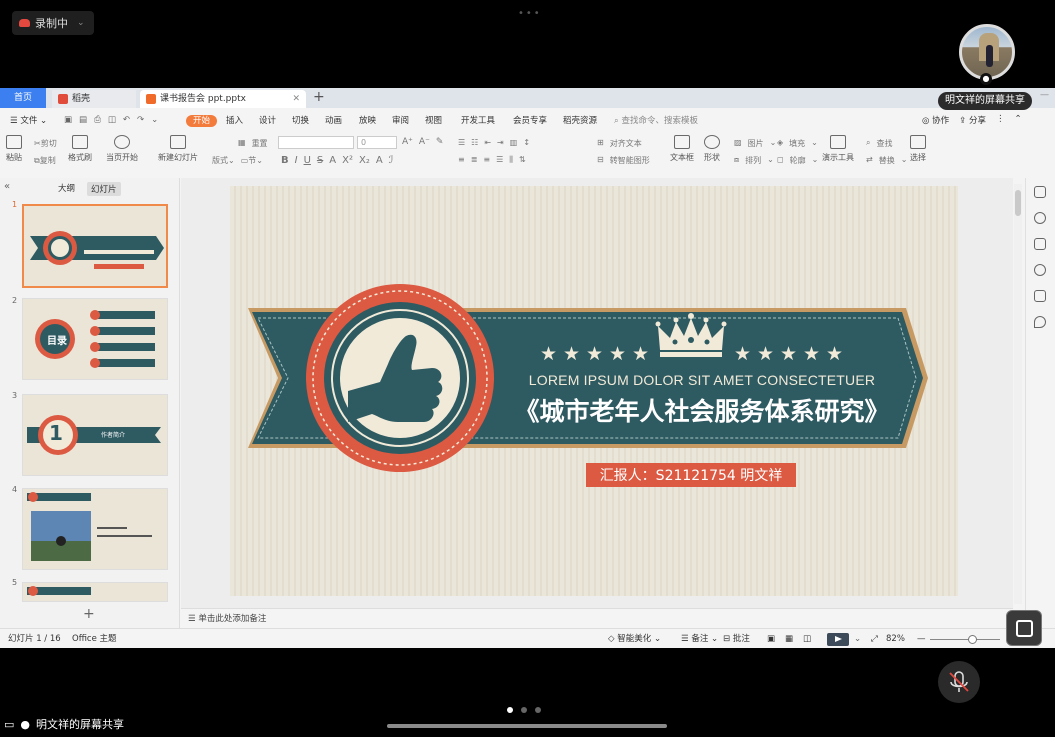  Describe the element at coordinates (320, 160) in the screenshot. I see `strikethrough-icon: S` at that location.